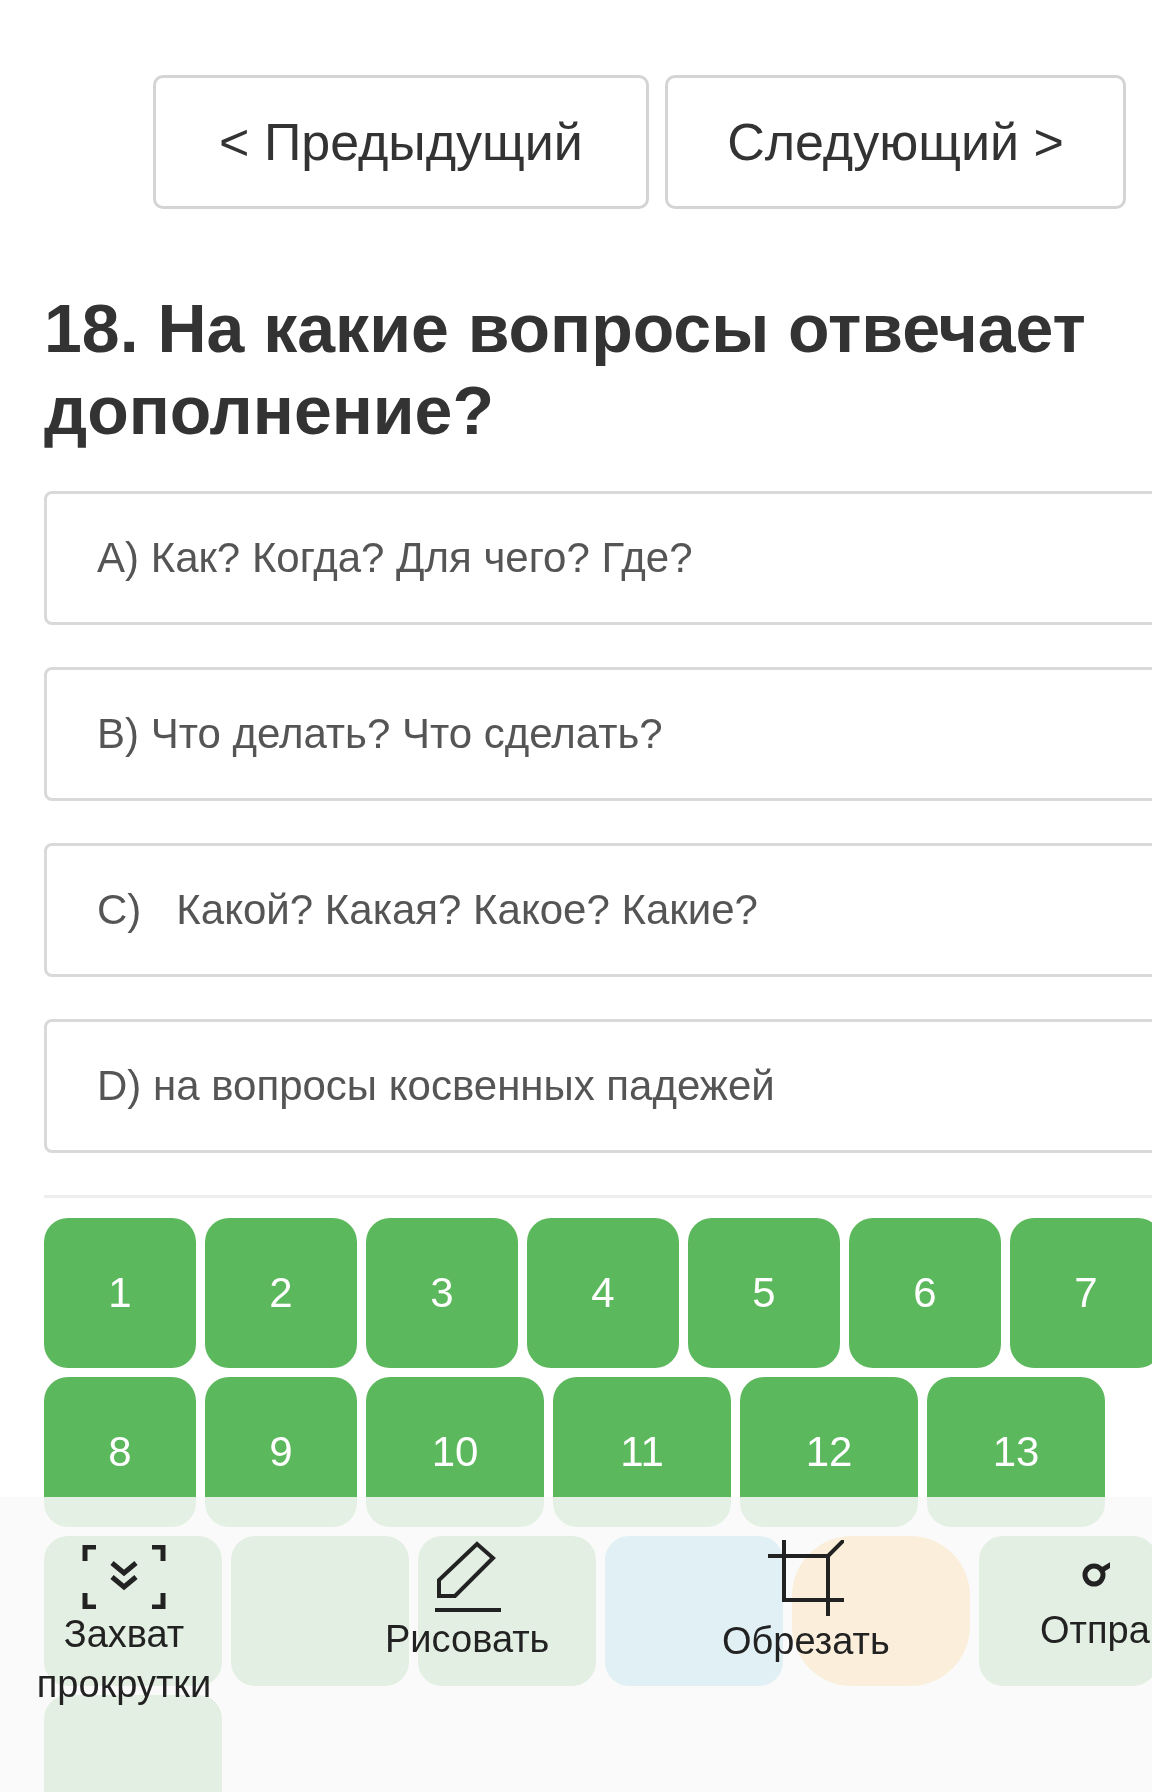 The image size is (1152, 1792). I want to click on scroll-capture-icon, so click(124, 1577).